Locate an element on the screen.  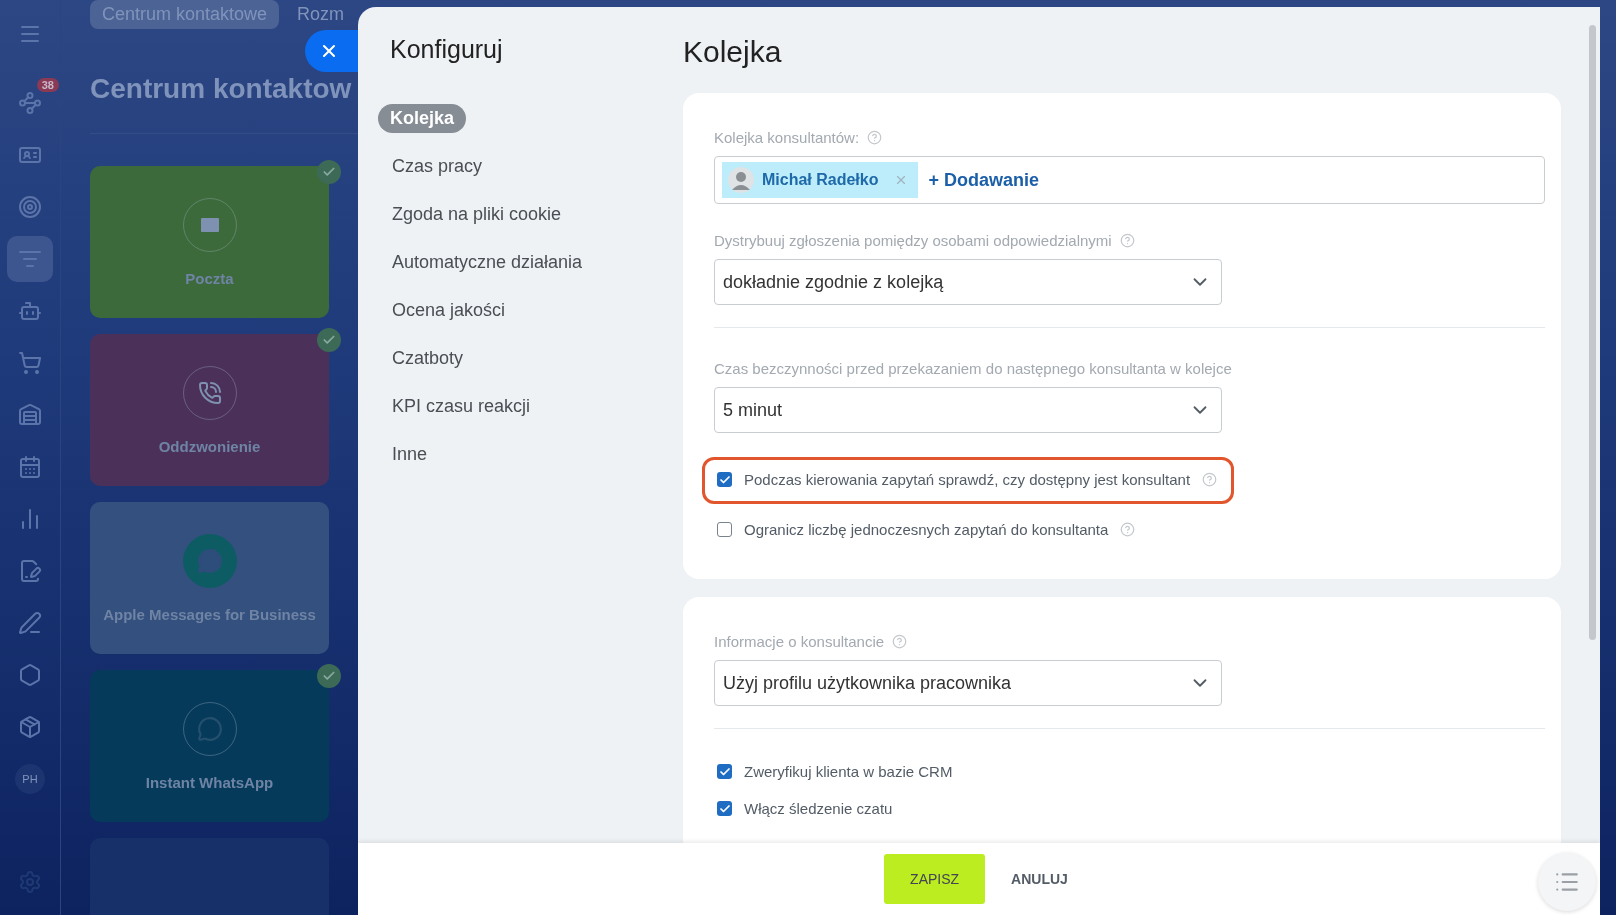
save-button: ZAPISZ is located at coordinates (935, 879).